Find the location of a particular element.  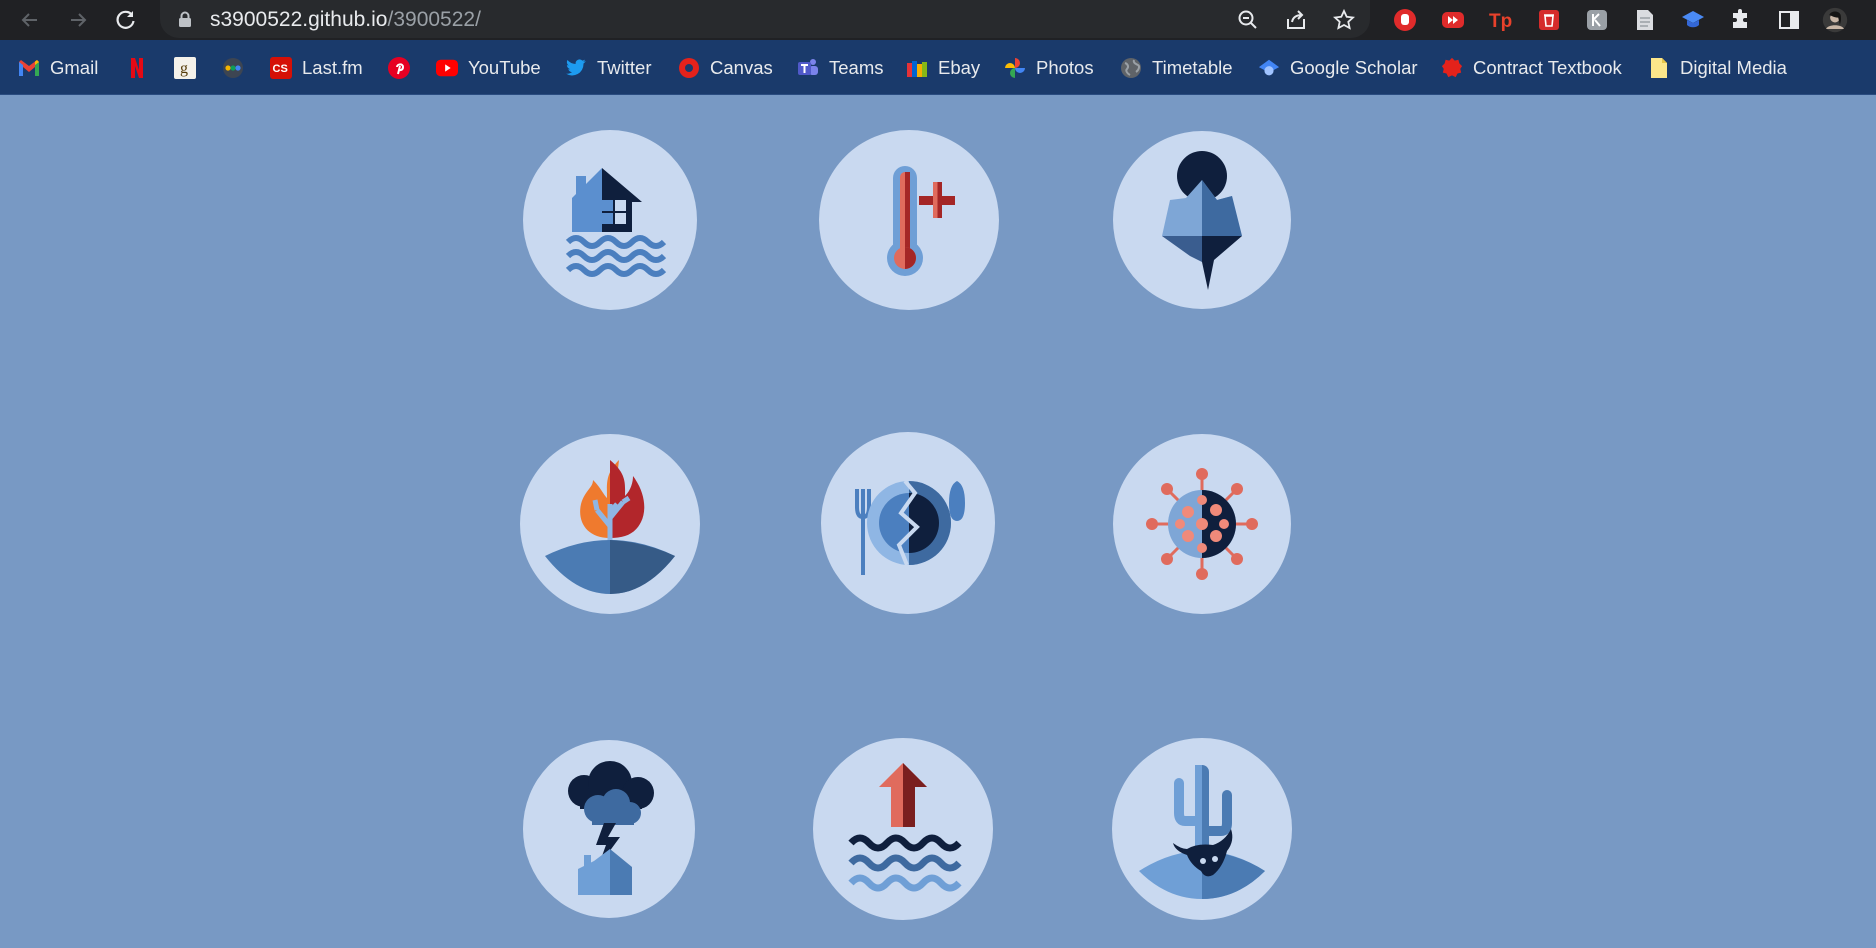

scholar-icon is located at coordinates (1269, 68).